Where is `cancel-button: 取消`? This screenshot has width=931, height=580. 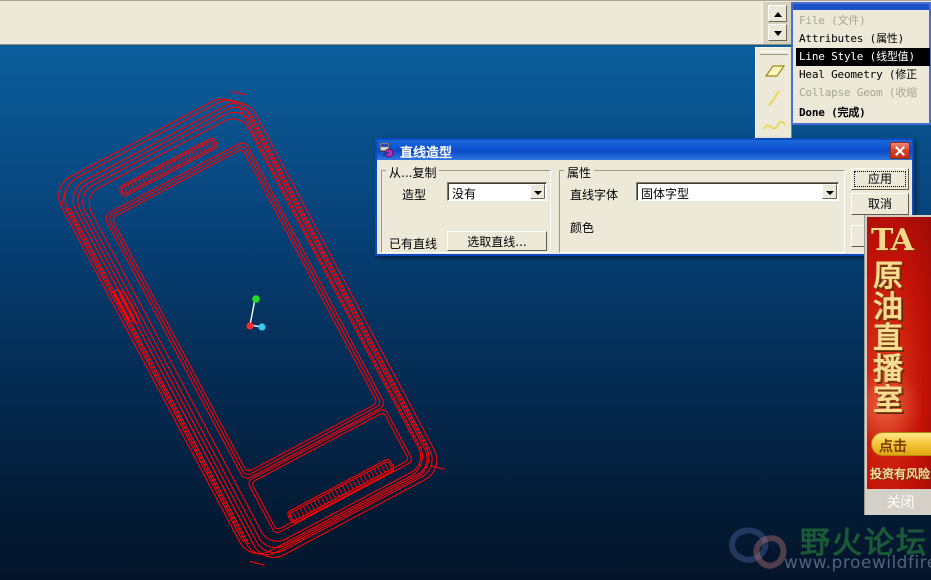 cancel-button: 取消 is located at coordinates (880, 204).